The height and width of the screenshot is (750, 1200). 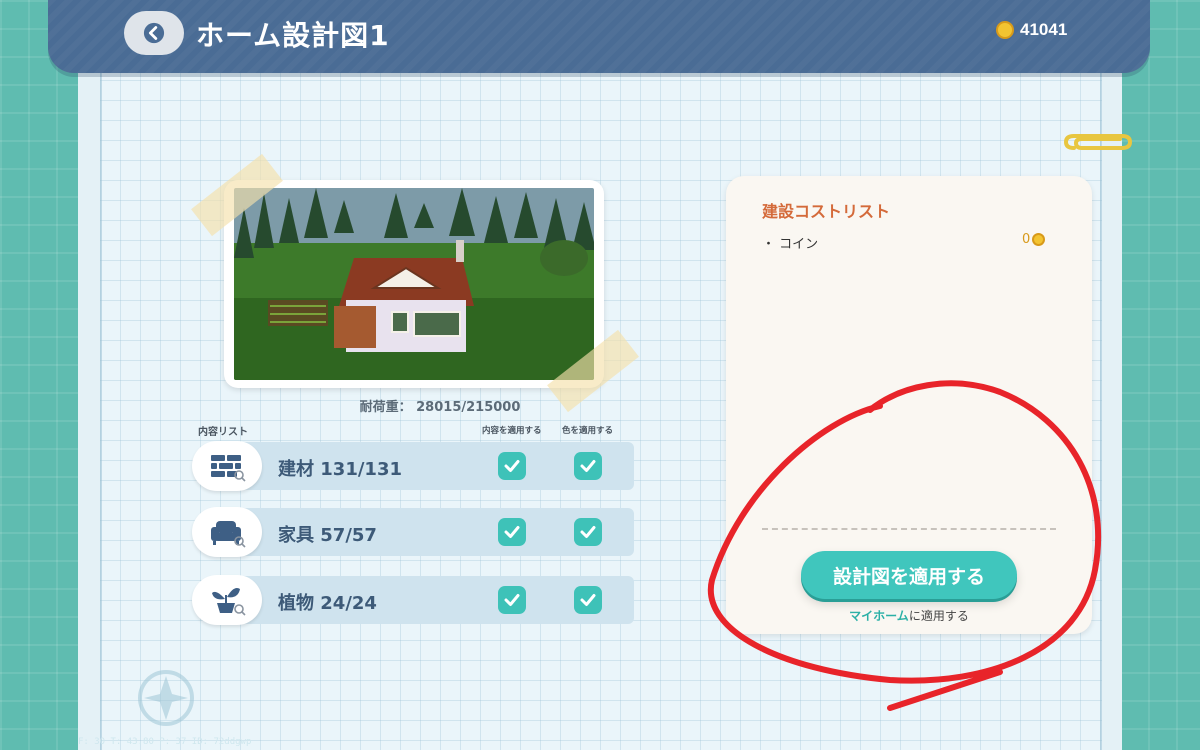 I want to click on row-label: 植物 24/24, so click(x=327, y=603).